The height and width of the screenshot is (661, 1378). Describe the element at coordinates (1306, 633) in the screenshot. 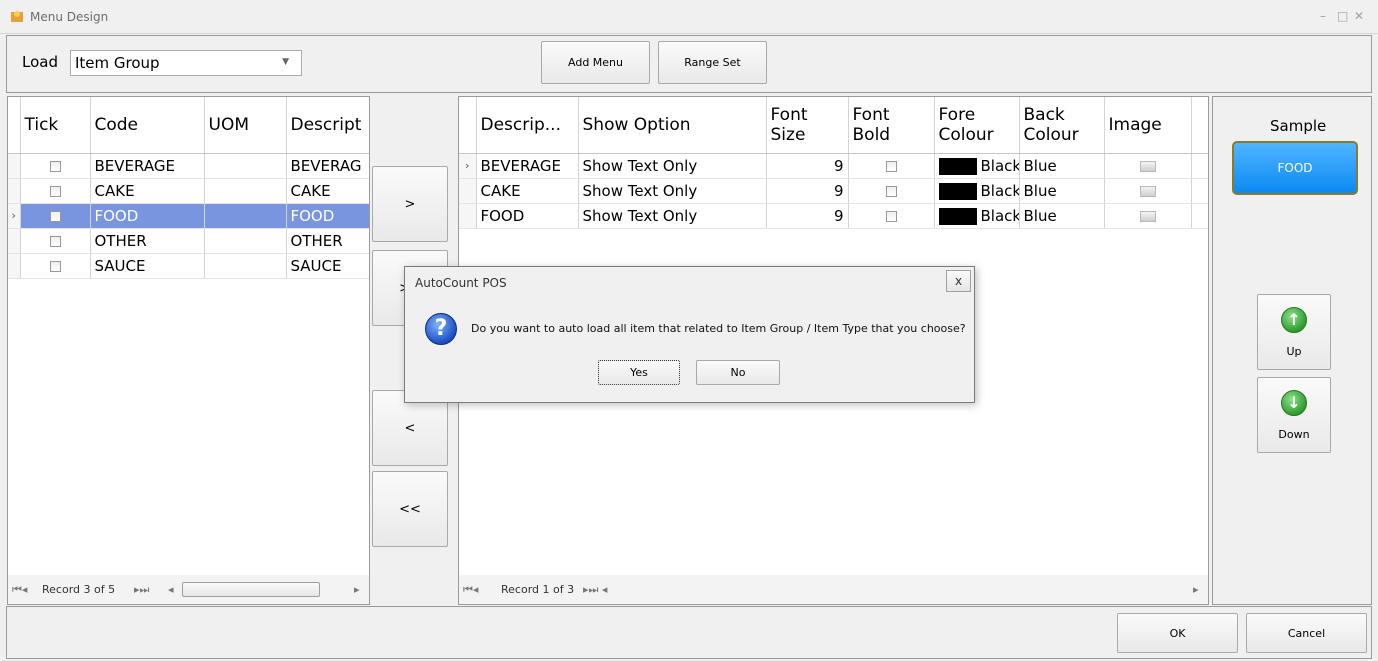

I see `cancel-button: Cancel` at that location.